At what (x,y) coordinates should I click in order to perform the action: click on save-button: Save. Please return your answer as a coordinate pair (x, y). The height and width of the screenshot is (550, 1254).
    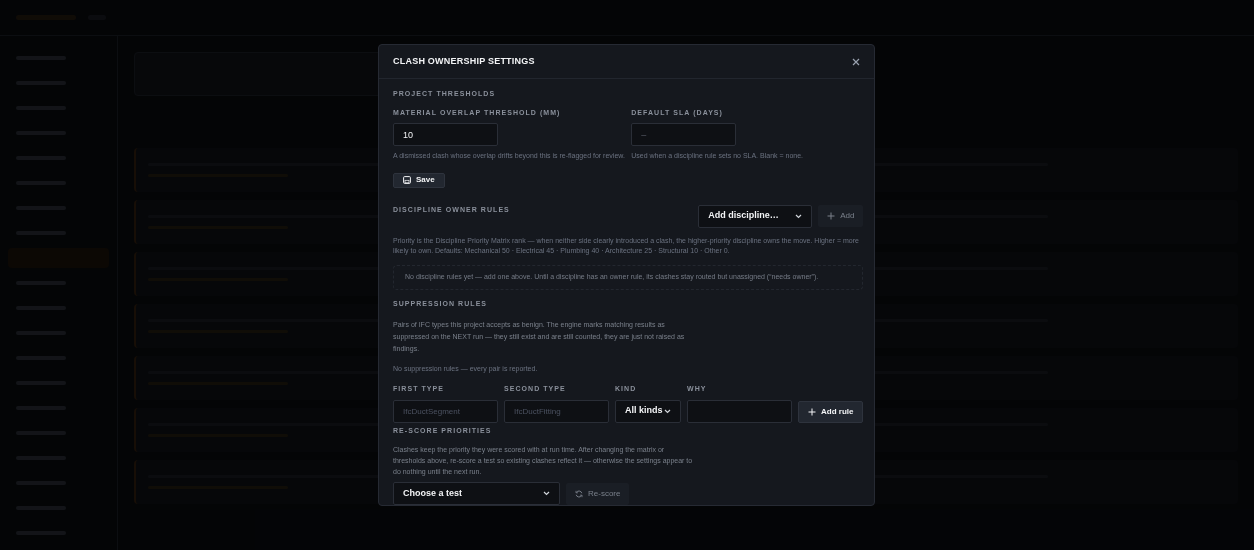
    Looking at the image, I should click on (419, 180).